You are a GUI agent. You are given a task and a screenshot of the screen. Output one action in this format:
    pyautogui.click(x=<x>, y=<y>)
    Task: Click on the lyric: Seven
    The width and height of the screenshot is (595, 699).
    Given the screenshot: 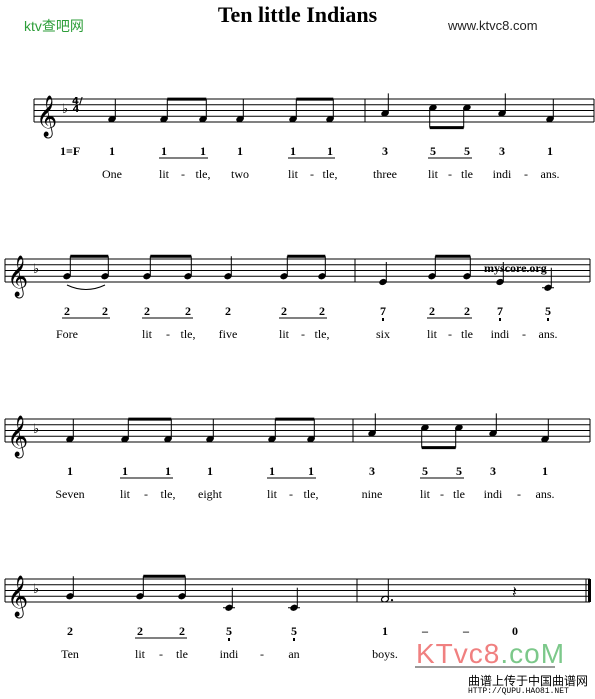 What is the action you would take?
    pyautogui.click(x=69, y=494)
    